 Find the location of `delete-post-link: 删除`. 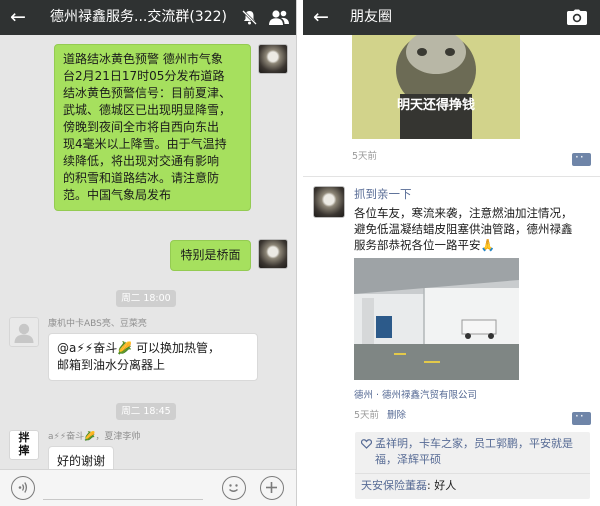

delete-post-link: 删除 is located at coordinates (396, 416).